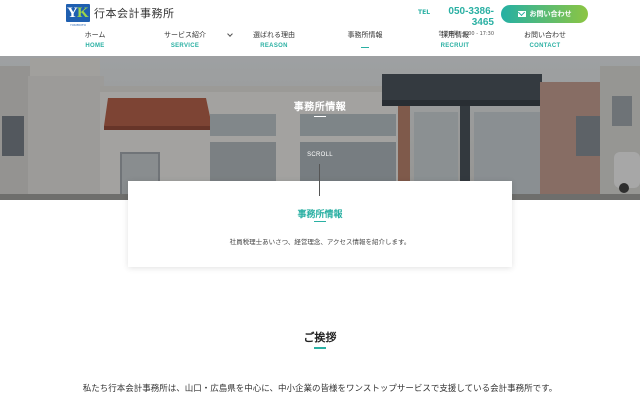 The height and width of the screenshot is (400, 640). I want to click on tel-number: 050-3386-3465, so click(463, 17).